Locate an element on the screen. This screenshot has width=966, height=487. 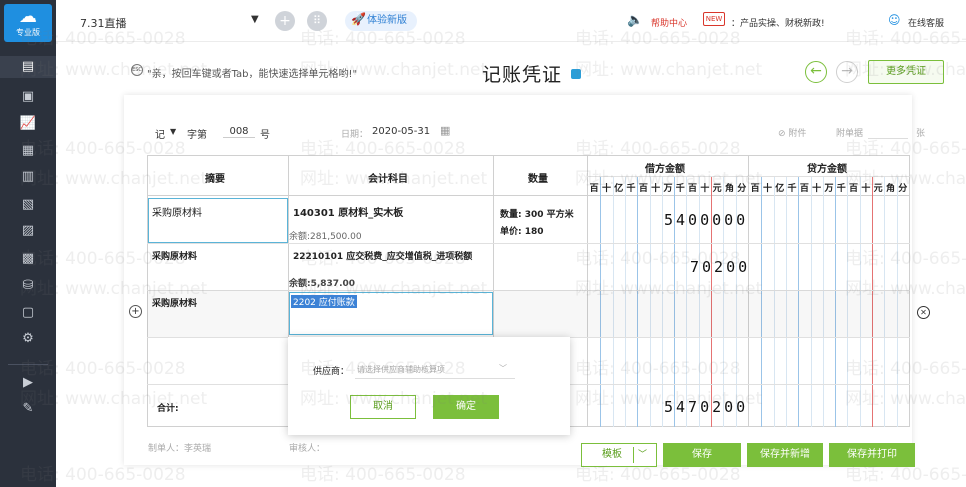
voucher-icon: ▣ is located at coordinates (28, 97).